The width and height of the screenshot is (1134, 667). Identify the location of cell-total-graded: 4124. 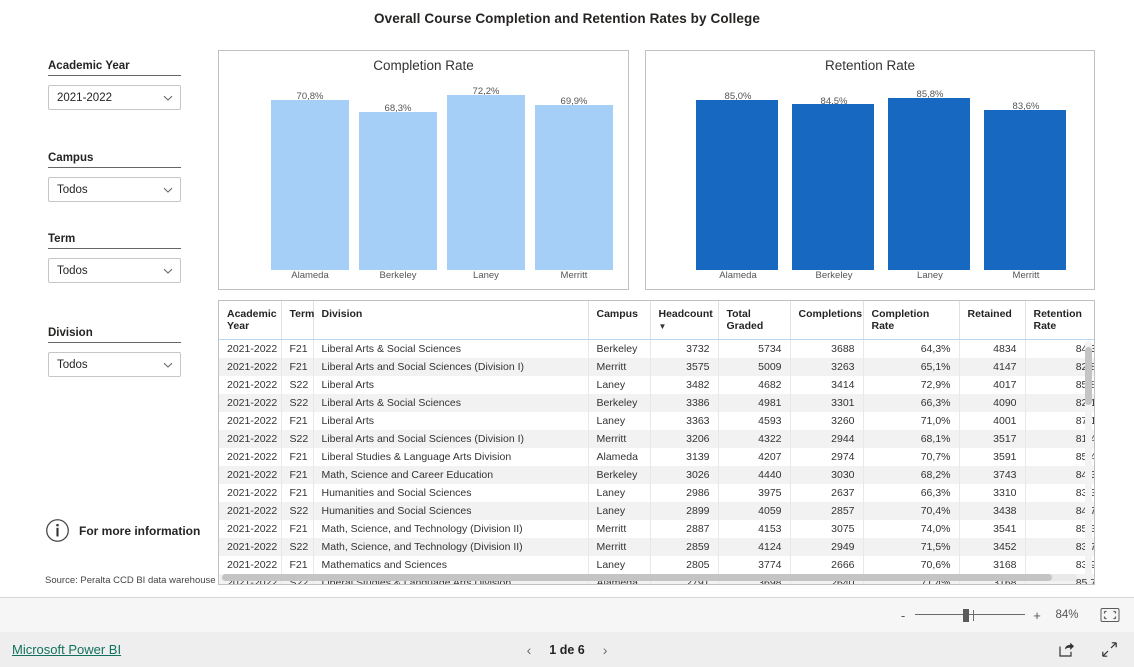
(754, 546).